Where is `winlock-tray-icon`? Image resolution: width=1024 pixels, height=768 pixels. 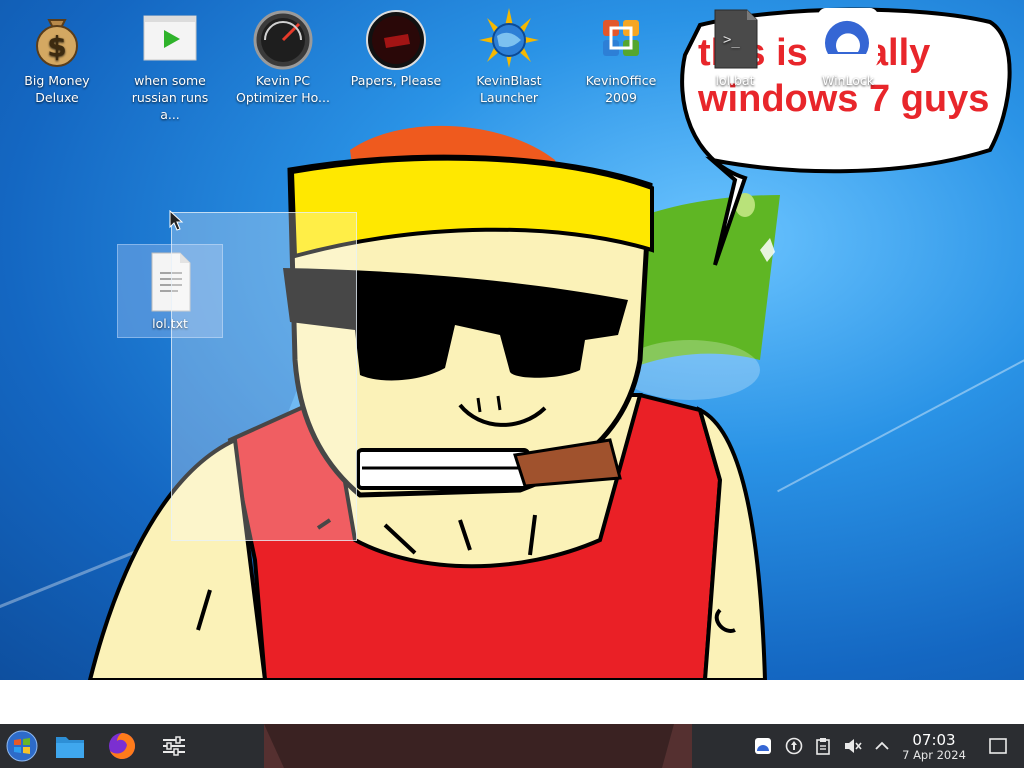
winlock-tray-icon is located at coordinates (763, 746).